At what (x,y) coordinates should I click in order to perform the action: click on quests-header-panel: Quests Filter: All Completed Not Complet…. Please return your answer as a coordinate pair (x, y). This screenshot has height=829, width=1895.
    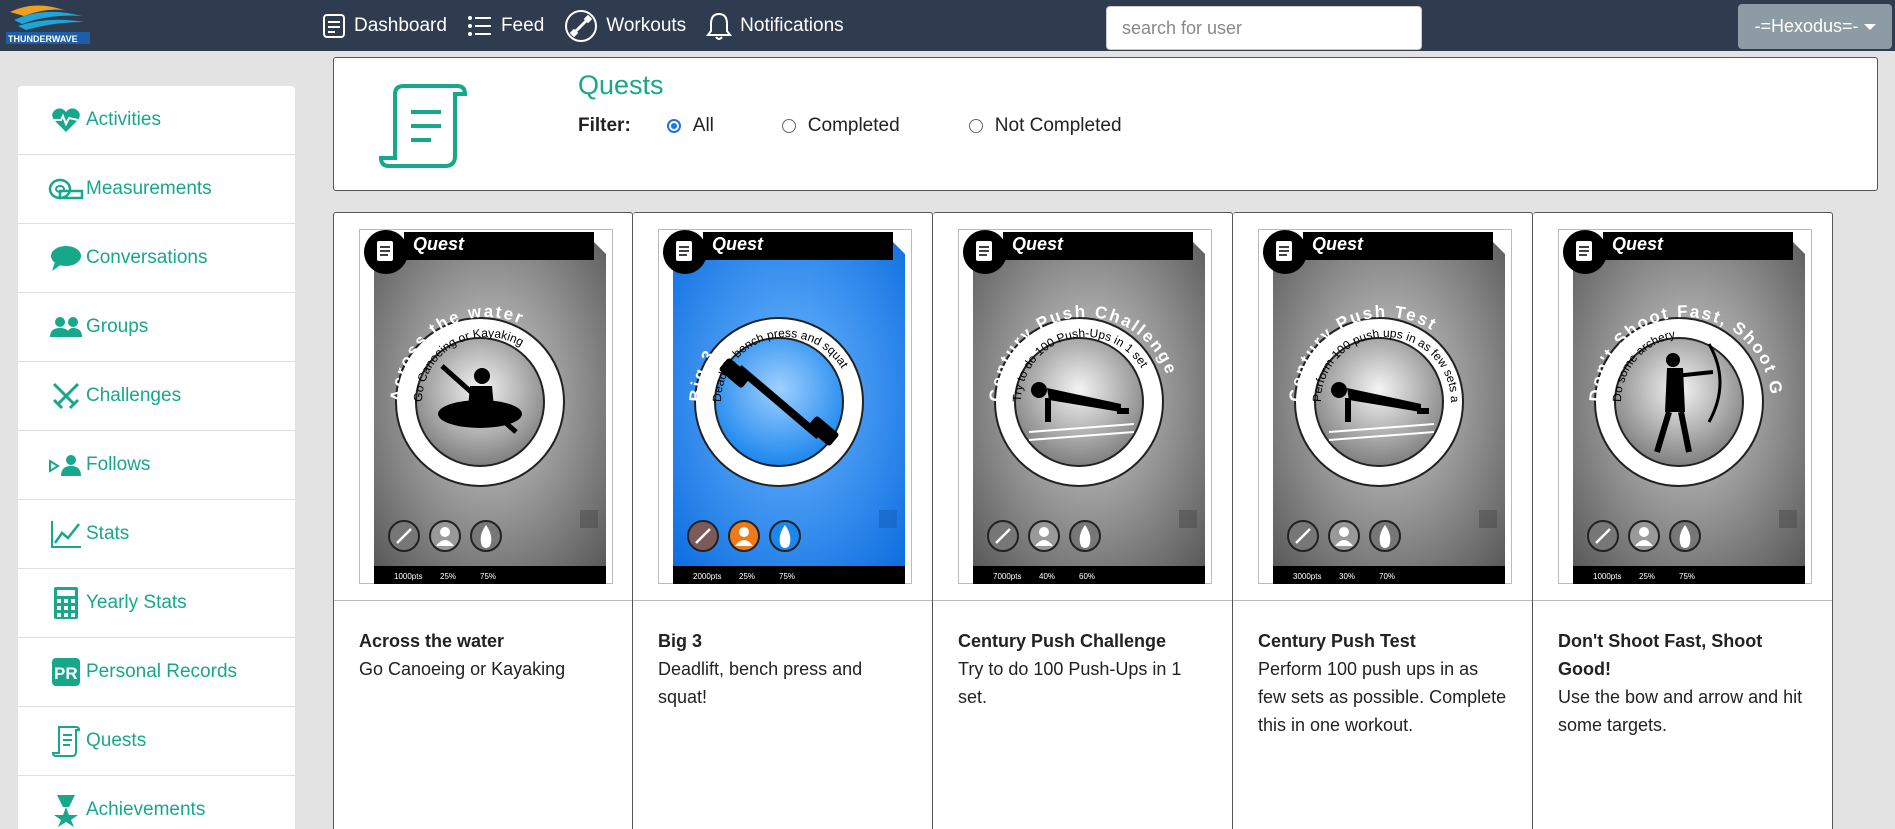
    Looking at the image, I should click on (1105, 124).